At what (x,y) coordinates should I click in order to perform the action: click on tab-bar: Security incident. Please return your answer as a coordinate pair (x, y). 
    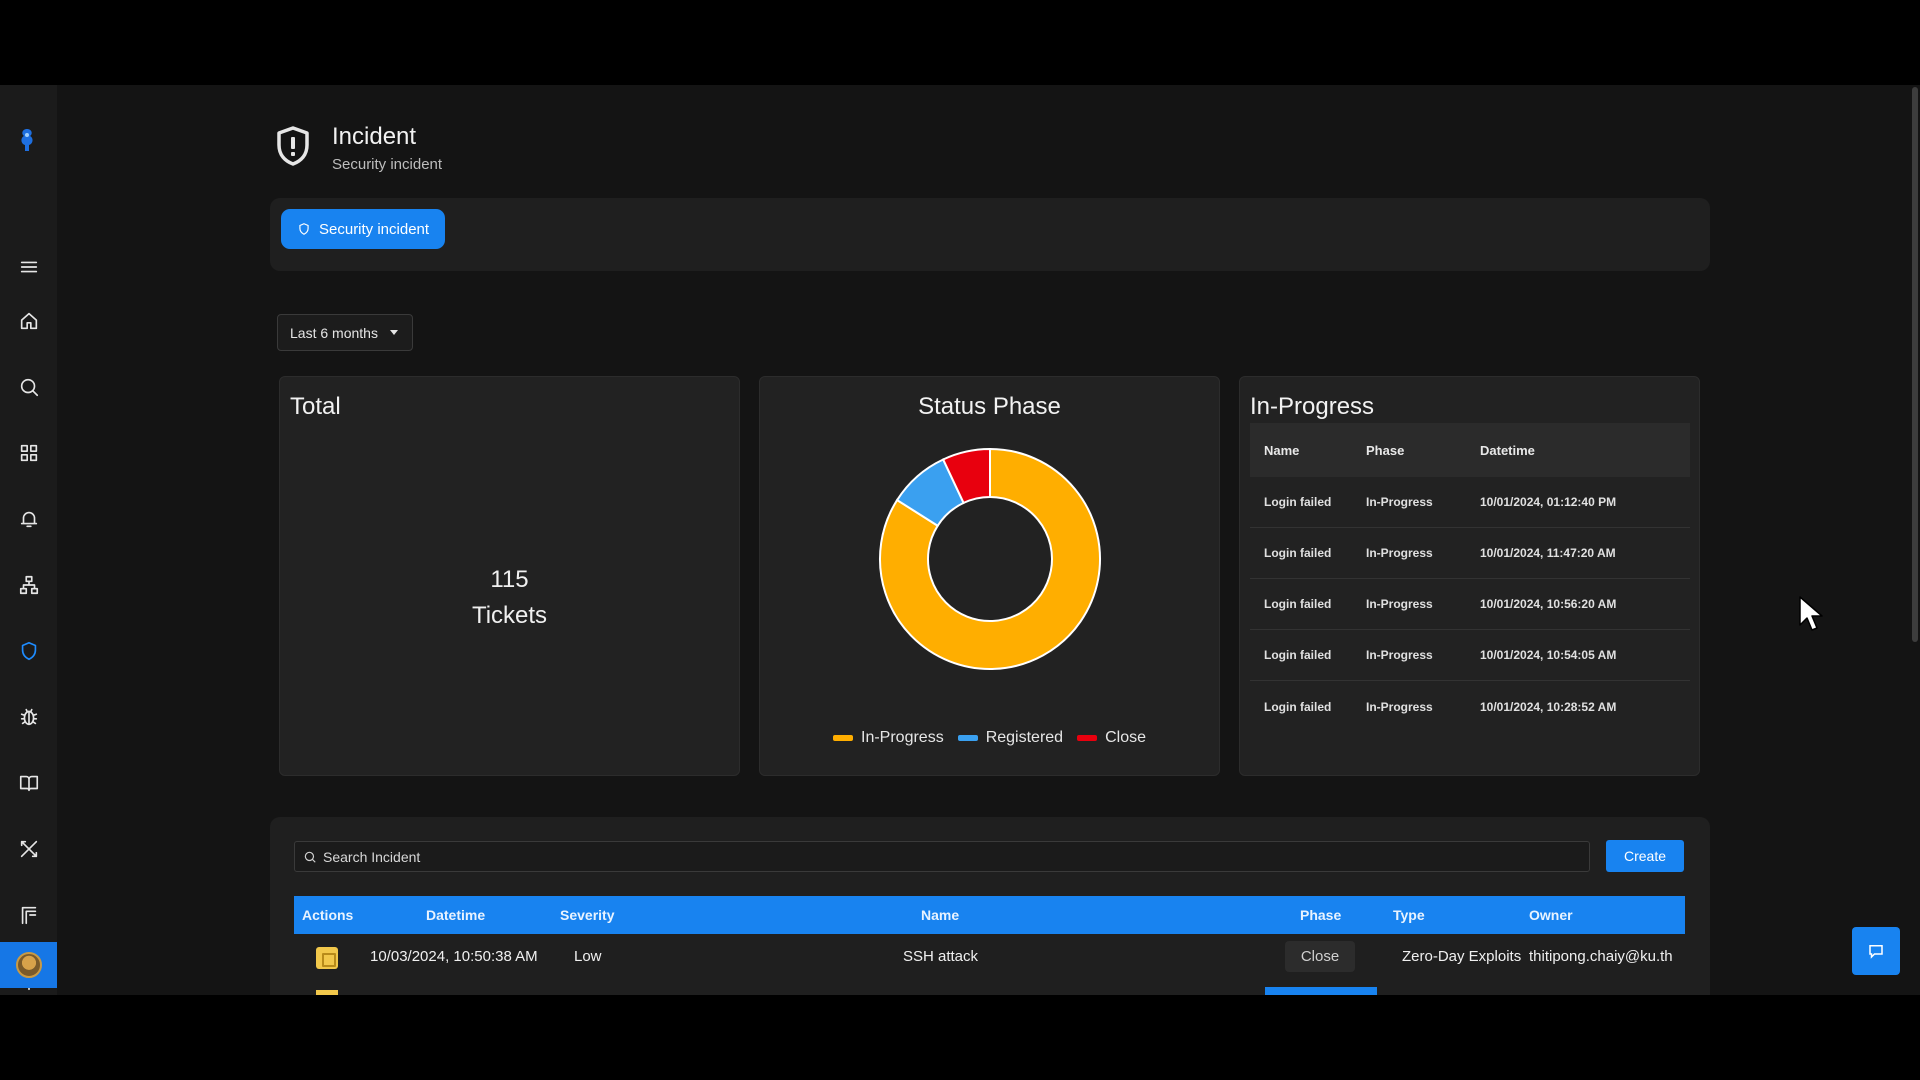
    Looking at the image, I should click on (990, 234).